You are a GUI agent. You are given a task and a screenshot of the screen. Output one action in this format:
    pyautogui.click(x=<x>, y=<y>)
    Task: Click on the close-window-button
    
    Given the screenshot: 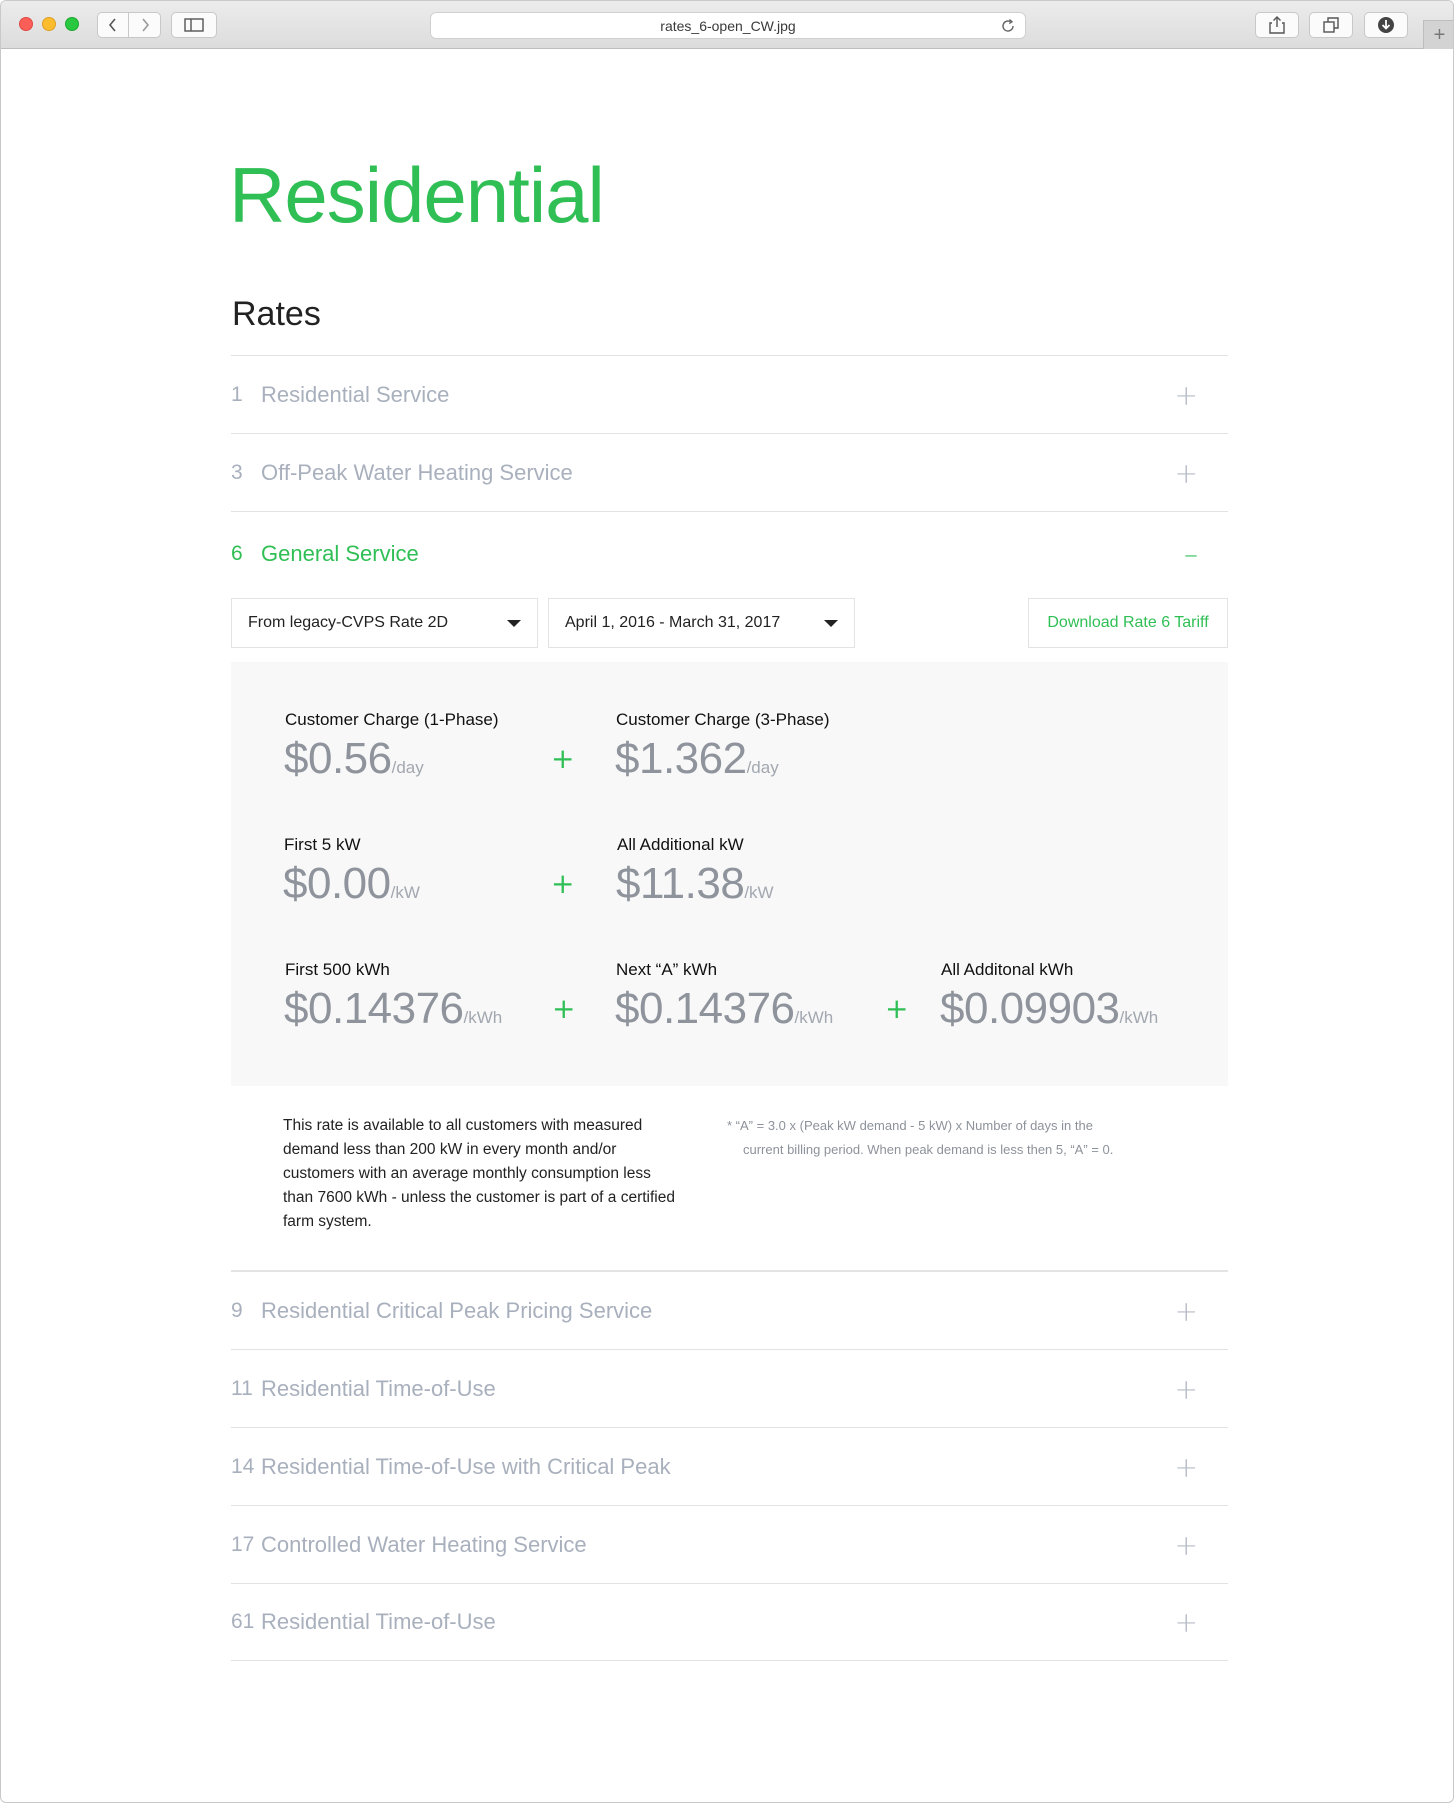 What is the action you would take?
    pyautogui.click(x=26, y=24)
    